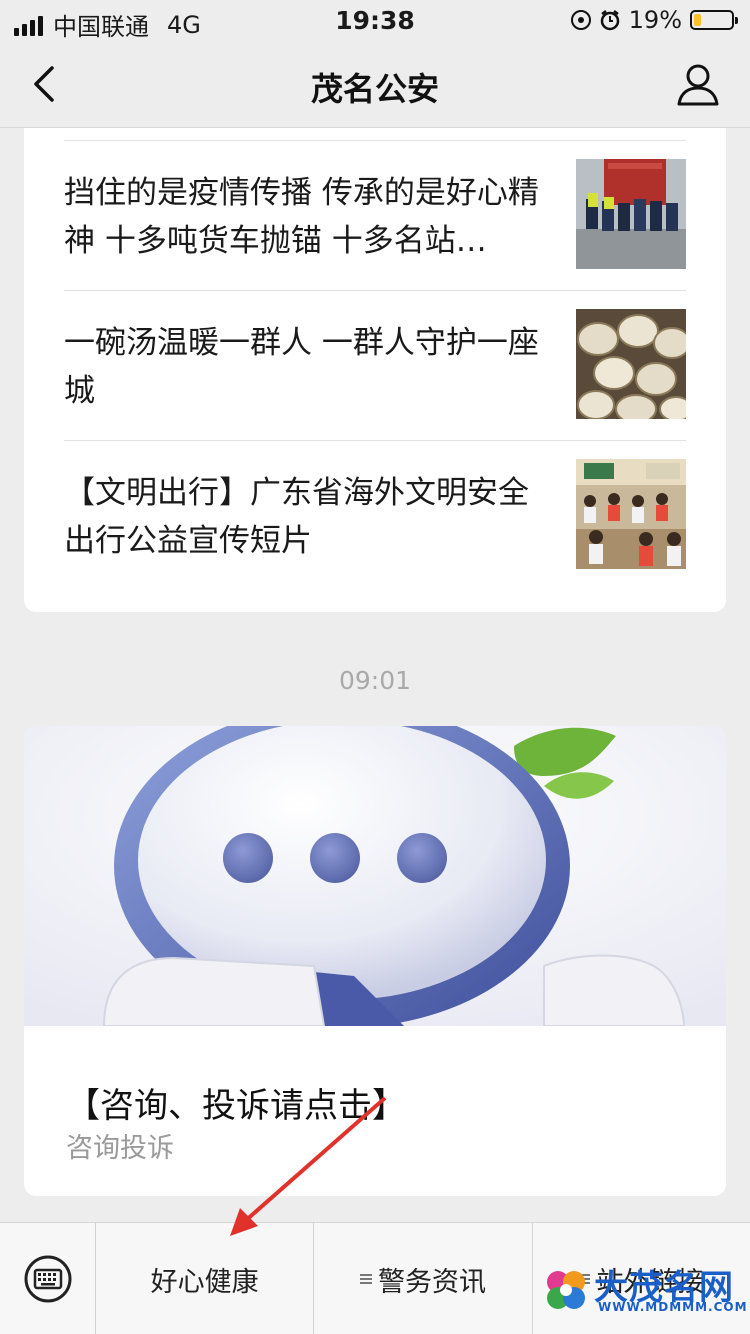  I want to click on keyboard-icon, so click(48, 1279).